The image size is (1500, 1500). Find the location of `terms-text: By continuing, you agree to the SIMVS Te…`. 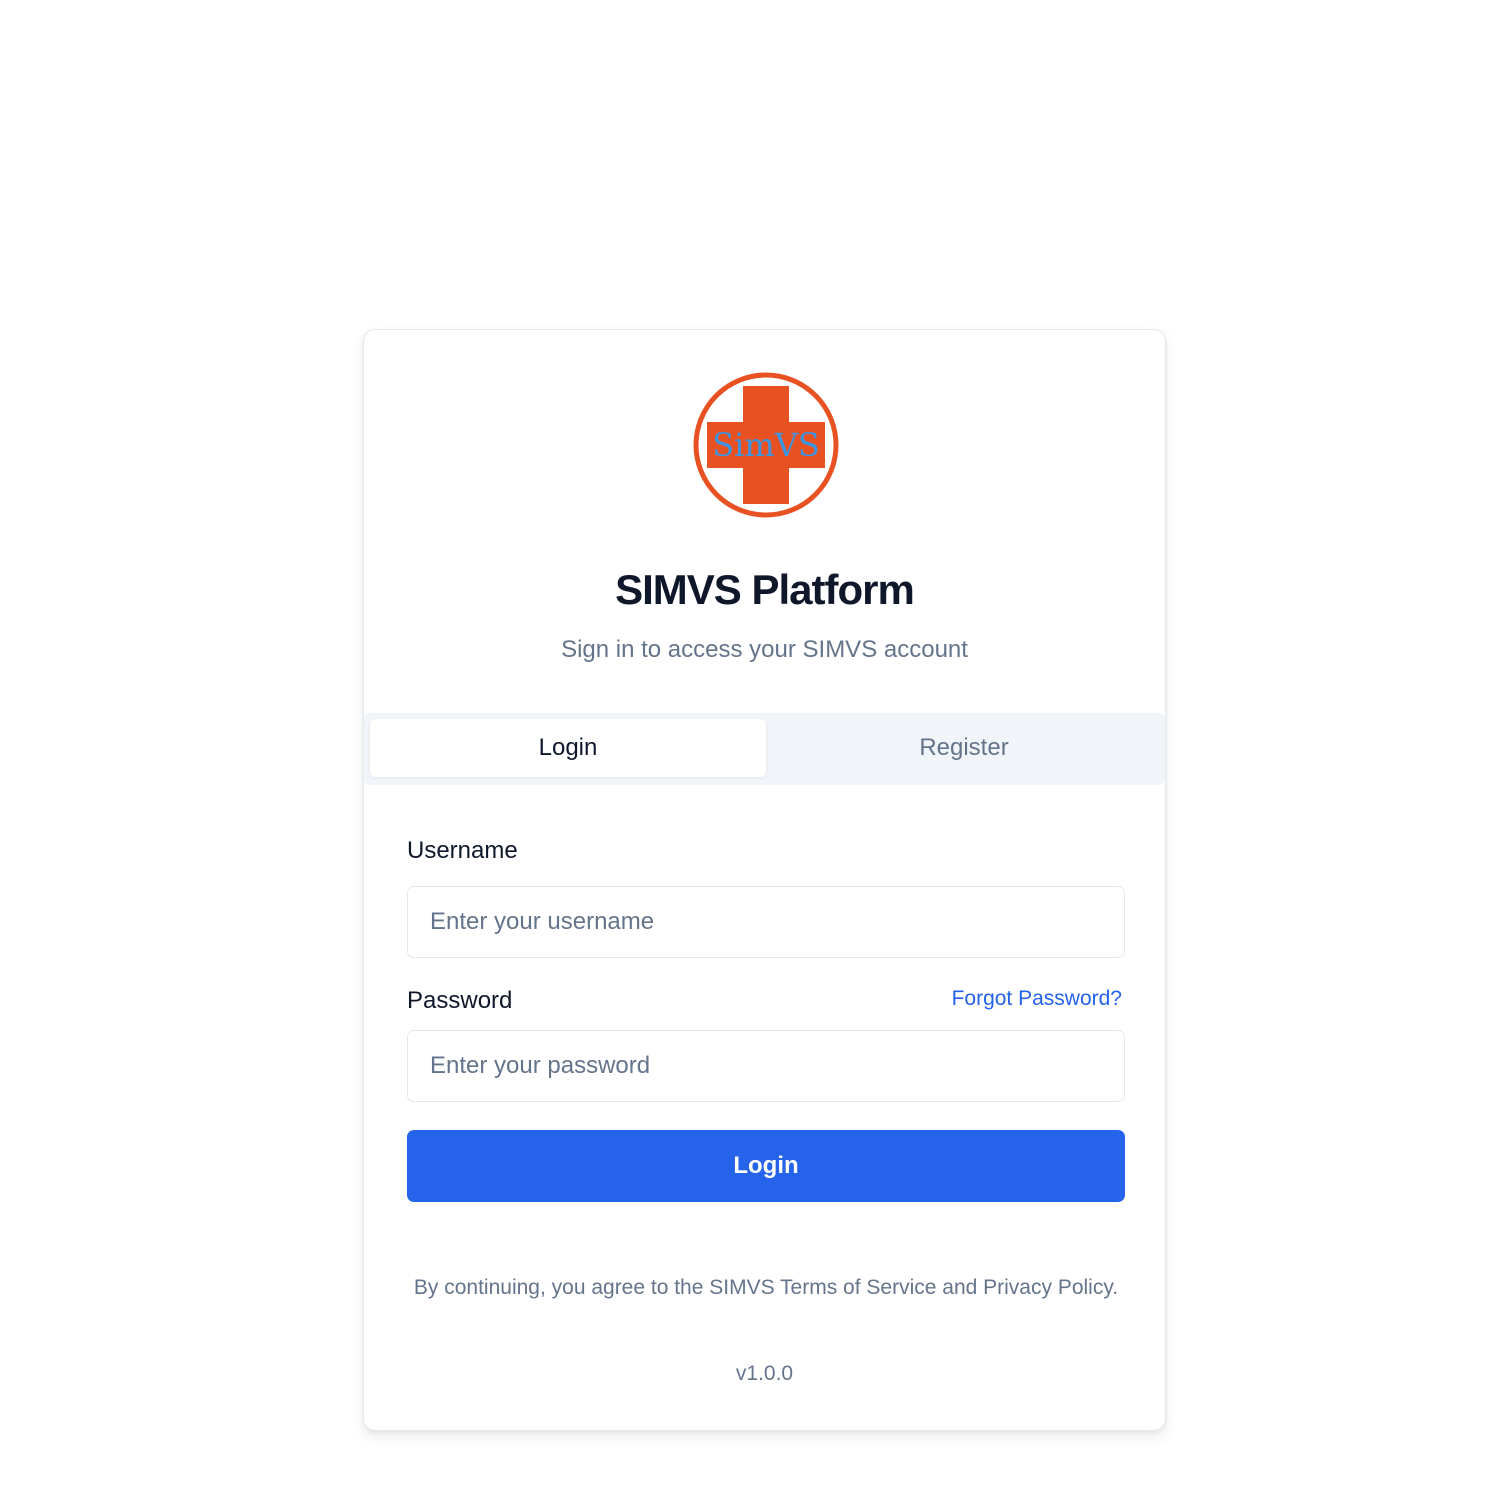

terms-text: By continuing, you agree to the SIMVS Te… is located at coordinates (766, 1287).